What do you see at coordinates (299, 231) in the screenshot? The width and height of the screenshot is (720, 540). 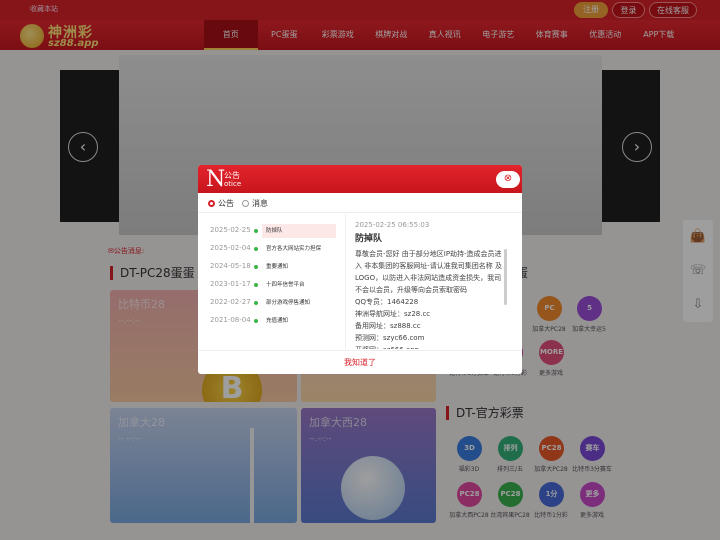 I see `notice-title: 防掉队` at bounding box center [299, 231].